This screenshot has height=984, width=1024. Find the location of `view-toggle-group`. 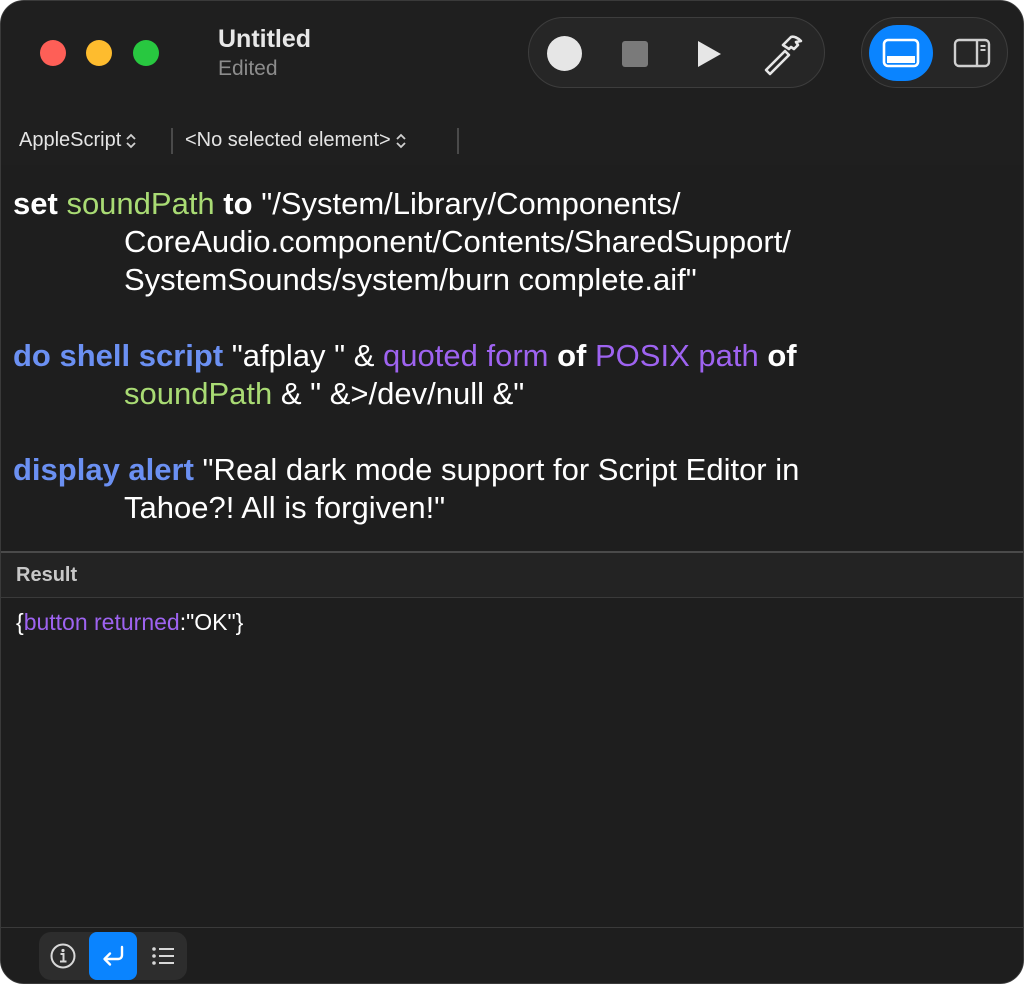

view-toggle-group is located at coordinates (934, 52).